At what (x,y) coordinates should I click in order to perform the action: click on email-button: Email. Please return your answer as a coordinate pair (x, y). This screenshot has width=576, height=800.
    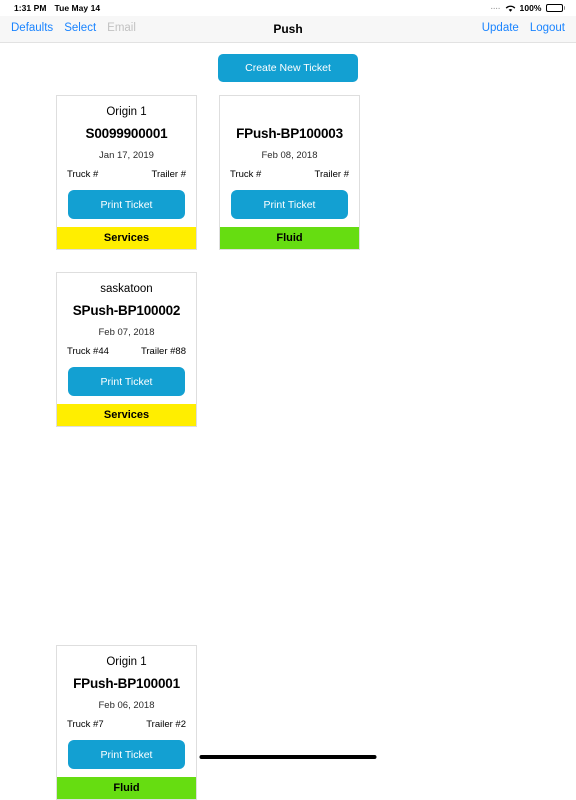
    Looking at the image, I should click on (121, 28).